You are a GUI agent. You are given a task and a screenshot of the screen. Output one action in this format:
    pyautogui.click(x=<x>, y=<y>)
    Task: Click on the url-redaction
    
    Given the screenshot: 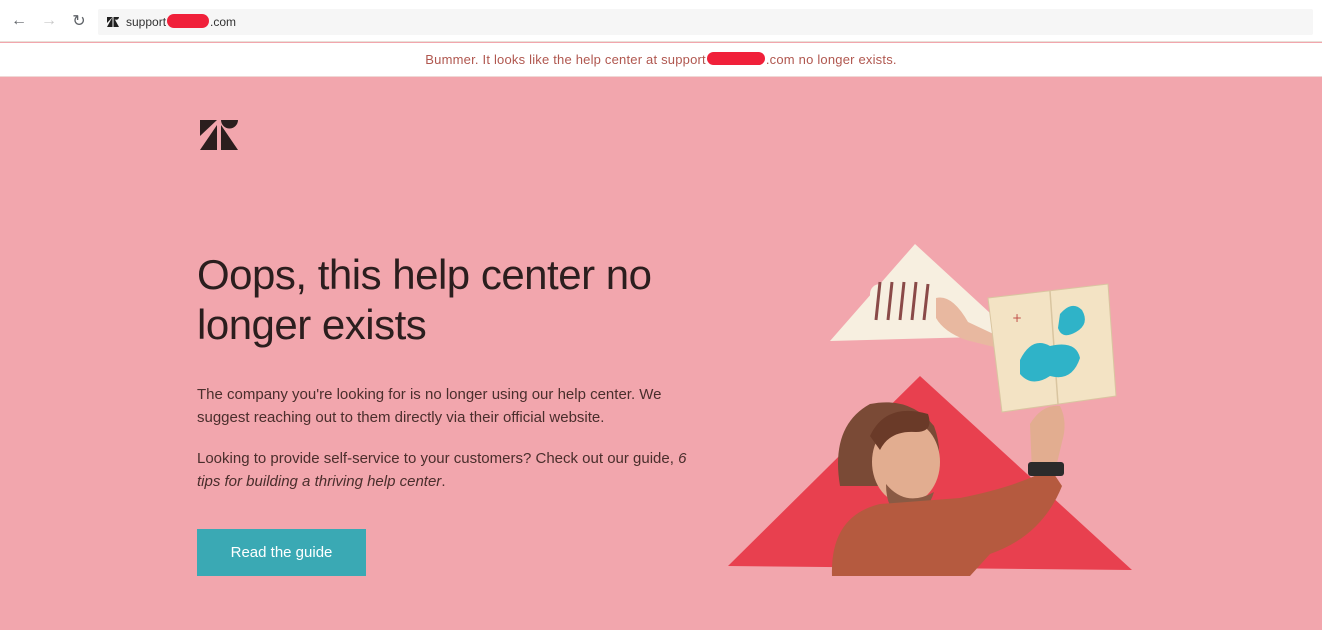 What is the action you would take?
    pyautogui.click(x=188, y=21)
    